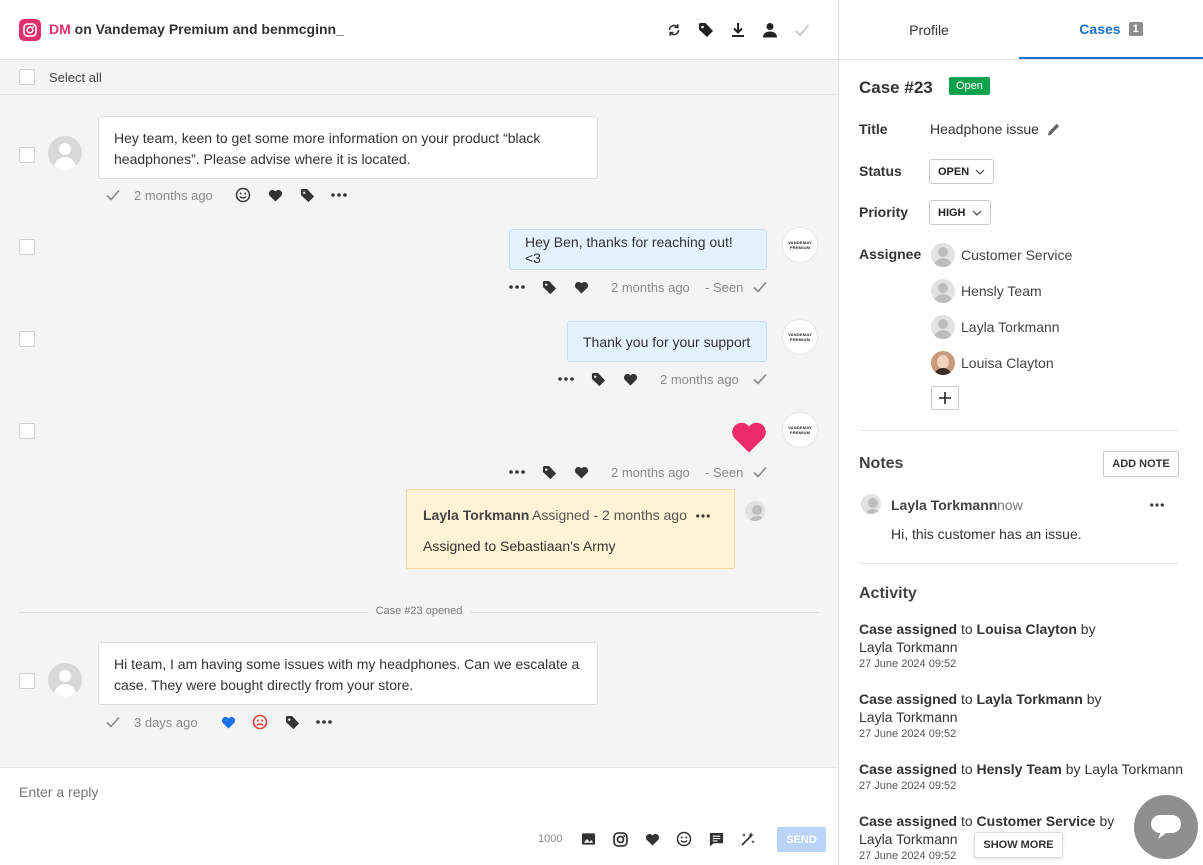  Describe the element at coordinates (419, 30) in the screenshot. I see `conversation-header: DM on Vandemay Premium and benmcginn_` at that location.